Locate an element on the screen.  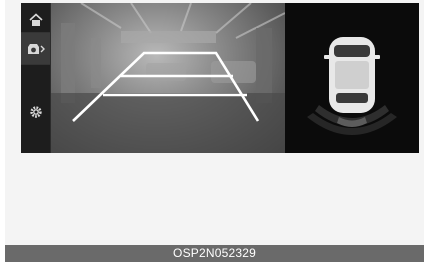
camera-view-button is located at coordinates (35, 49).